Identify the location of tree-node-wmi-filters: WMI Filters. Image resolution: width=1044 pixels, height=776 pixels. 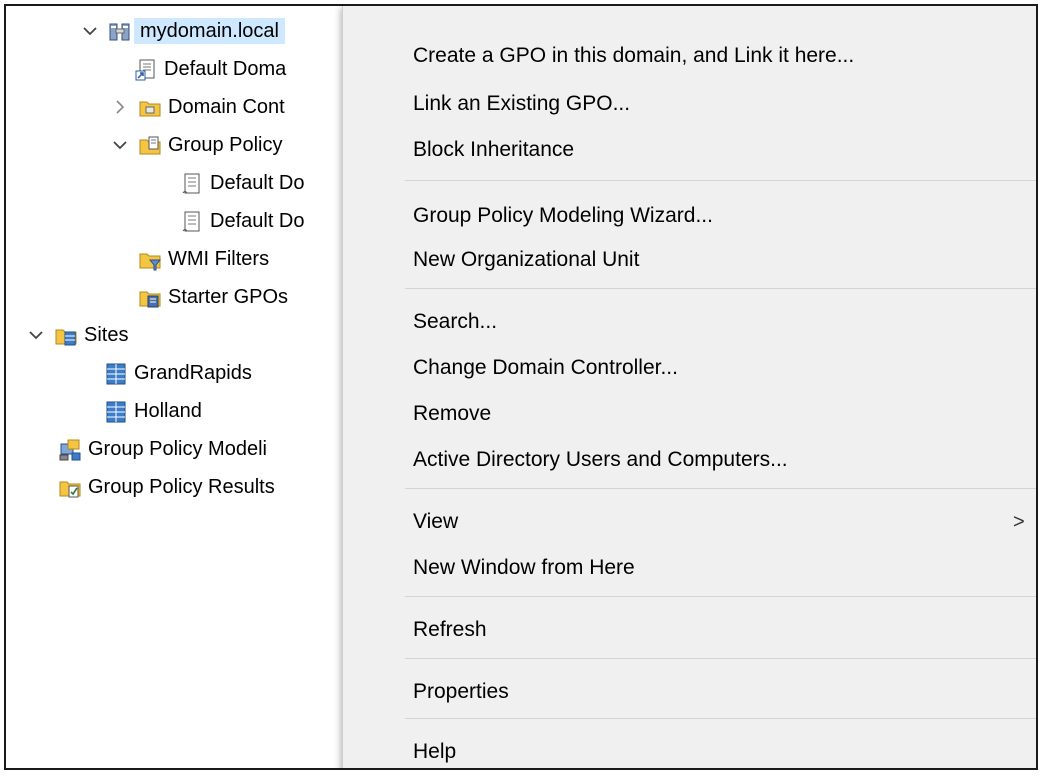
(203, 259).